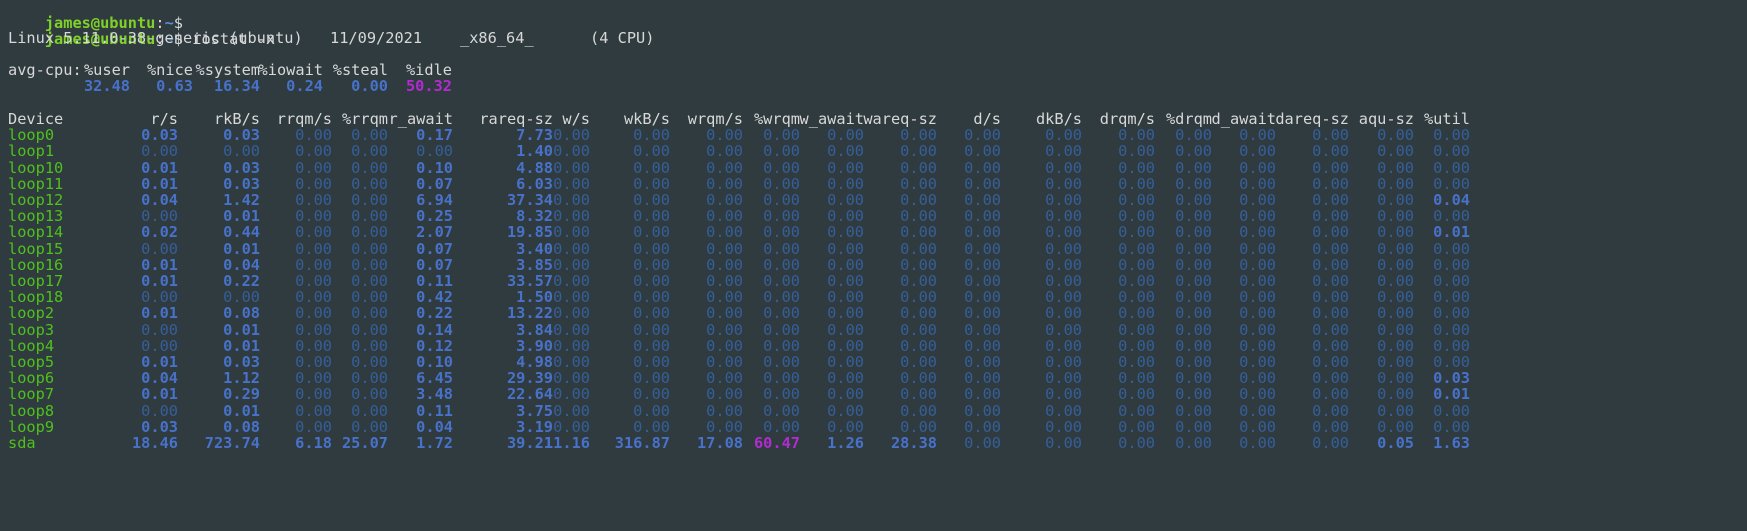  What do you see at coordinates (154, 443) in the screenshot?
I see `table-cell: 18.46` at bounding box center [154, 443].